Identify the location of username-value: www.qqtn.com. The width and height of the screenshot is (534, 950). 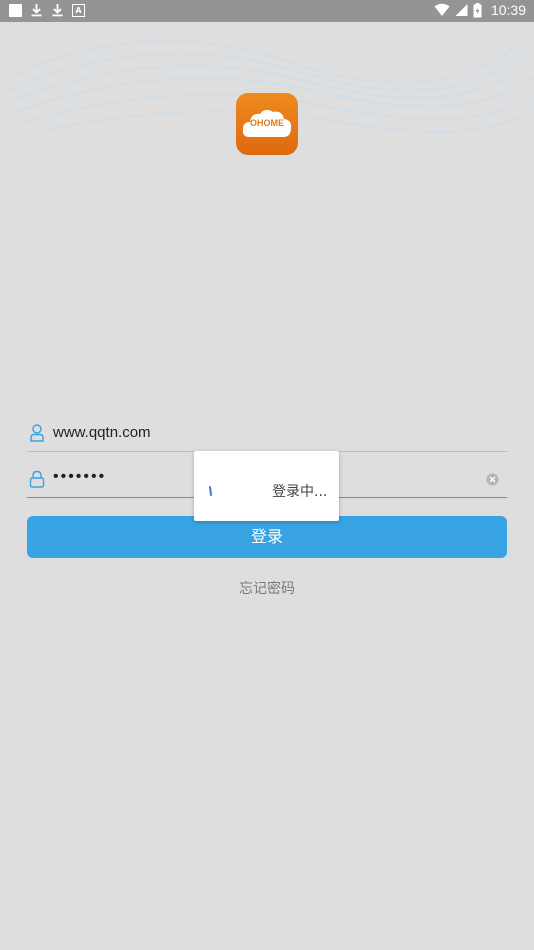
(102, 432).